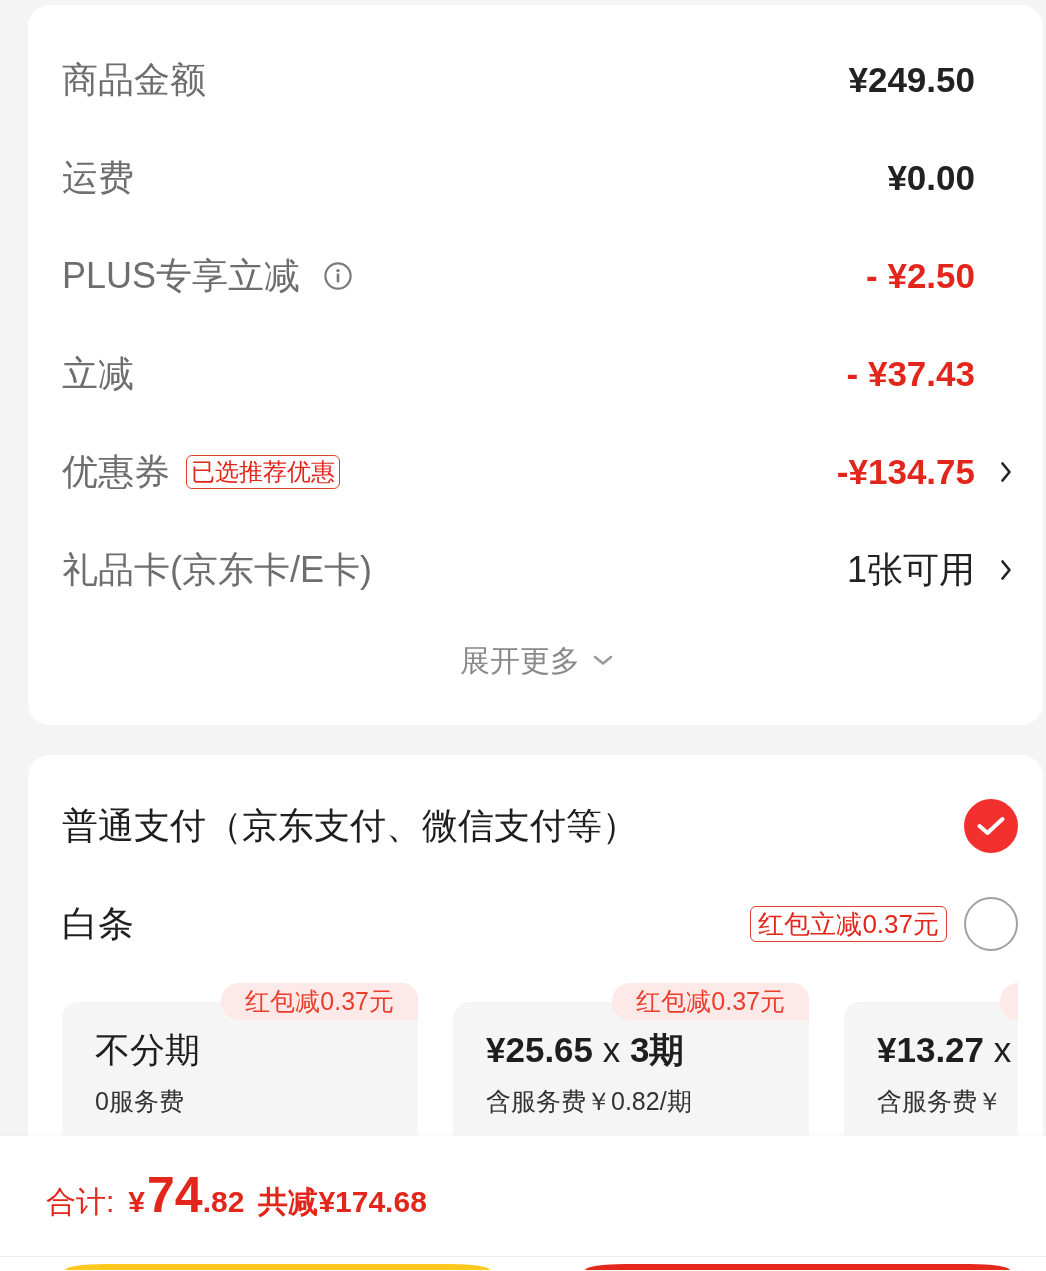 The height and width of the screenshot is (1271, 1046). What do you see at coordinates (350, 826) in the screenshot?
I see `payment-option-label: 普通支付（京东支付、微信支付等）` at bounding box center [350, 826].